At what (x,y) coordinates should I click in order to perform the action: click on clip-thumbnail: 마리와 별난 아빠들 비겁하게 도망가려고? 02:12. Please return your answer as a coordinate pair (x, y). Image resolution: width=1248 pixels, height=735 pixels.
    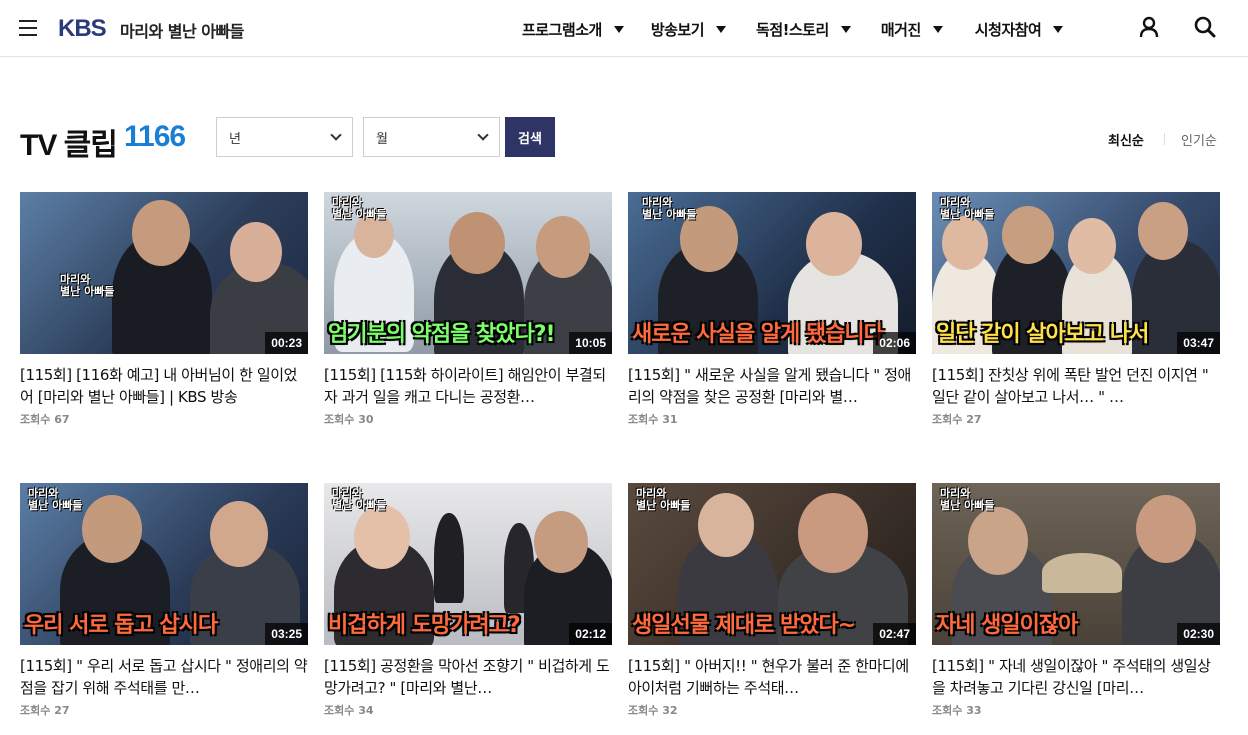
    Looking at the image, I should click on (468, 564).